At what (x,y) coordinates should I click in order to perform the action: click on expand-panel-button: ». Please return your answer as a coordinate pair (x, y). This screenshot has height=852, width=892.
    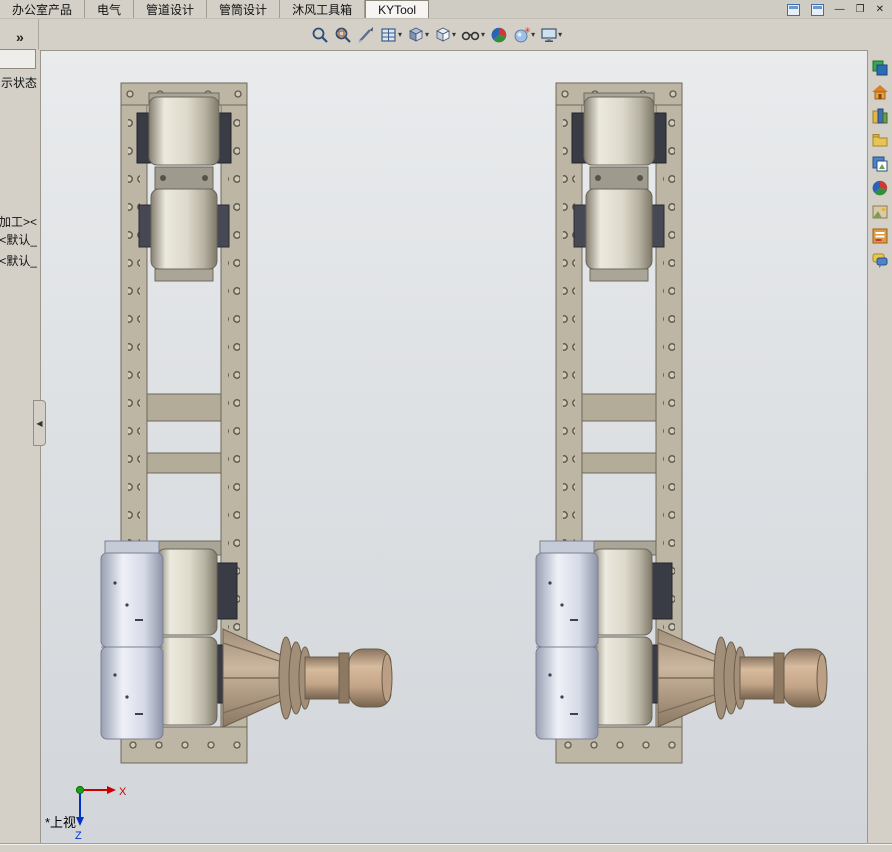
    Looking at the image, I should click on (20, 37).